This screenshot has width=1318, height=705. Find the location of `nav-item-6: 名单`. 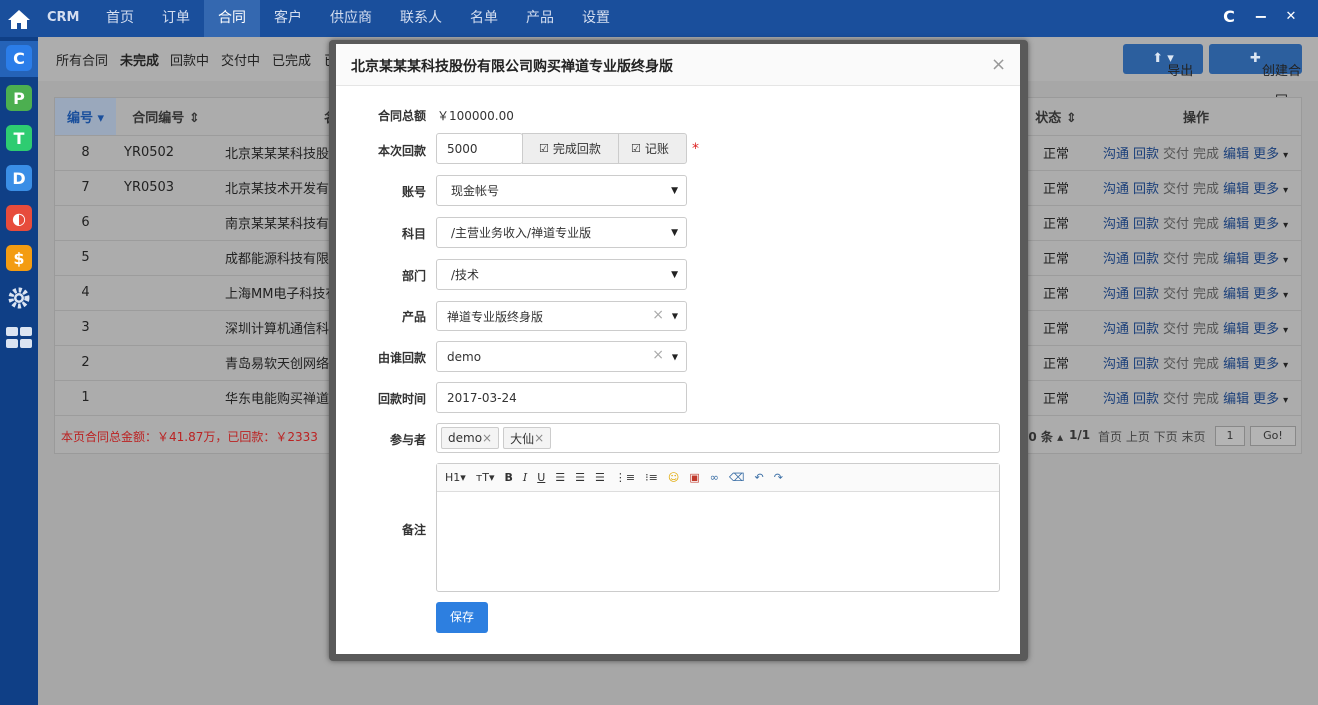

nav-item-6: 名单 is located at coordinates (484, 18).